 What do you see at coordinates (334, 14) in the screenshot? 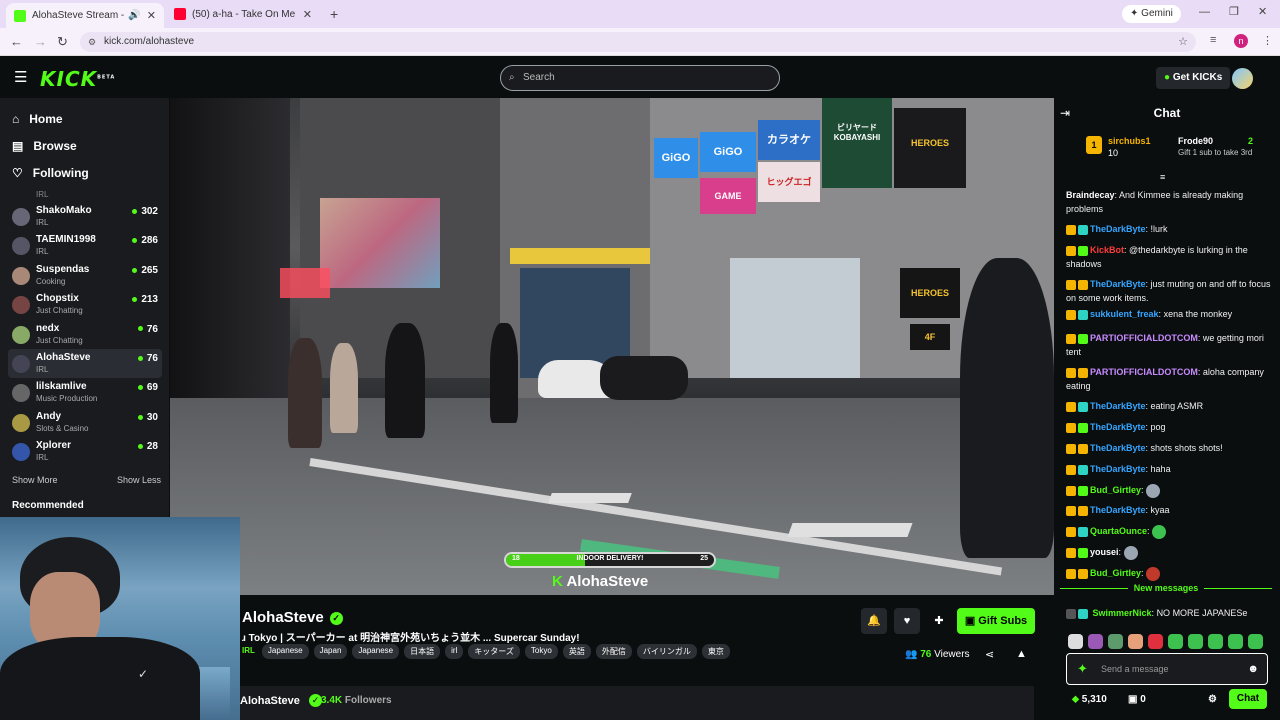
I see `new-tab-icon: +` at bounding box center [334, 14].